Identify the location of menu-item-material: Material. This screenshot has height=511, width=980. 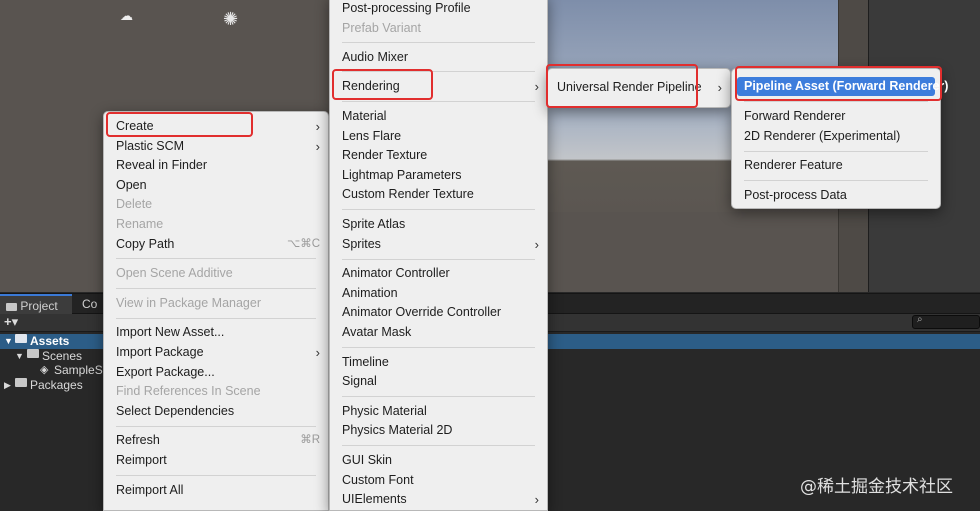
(438, 116).